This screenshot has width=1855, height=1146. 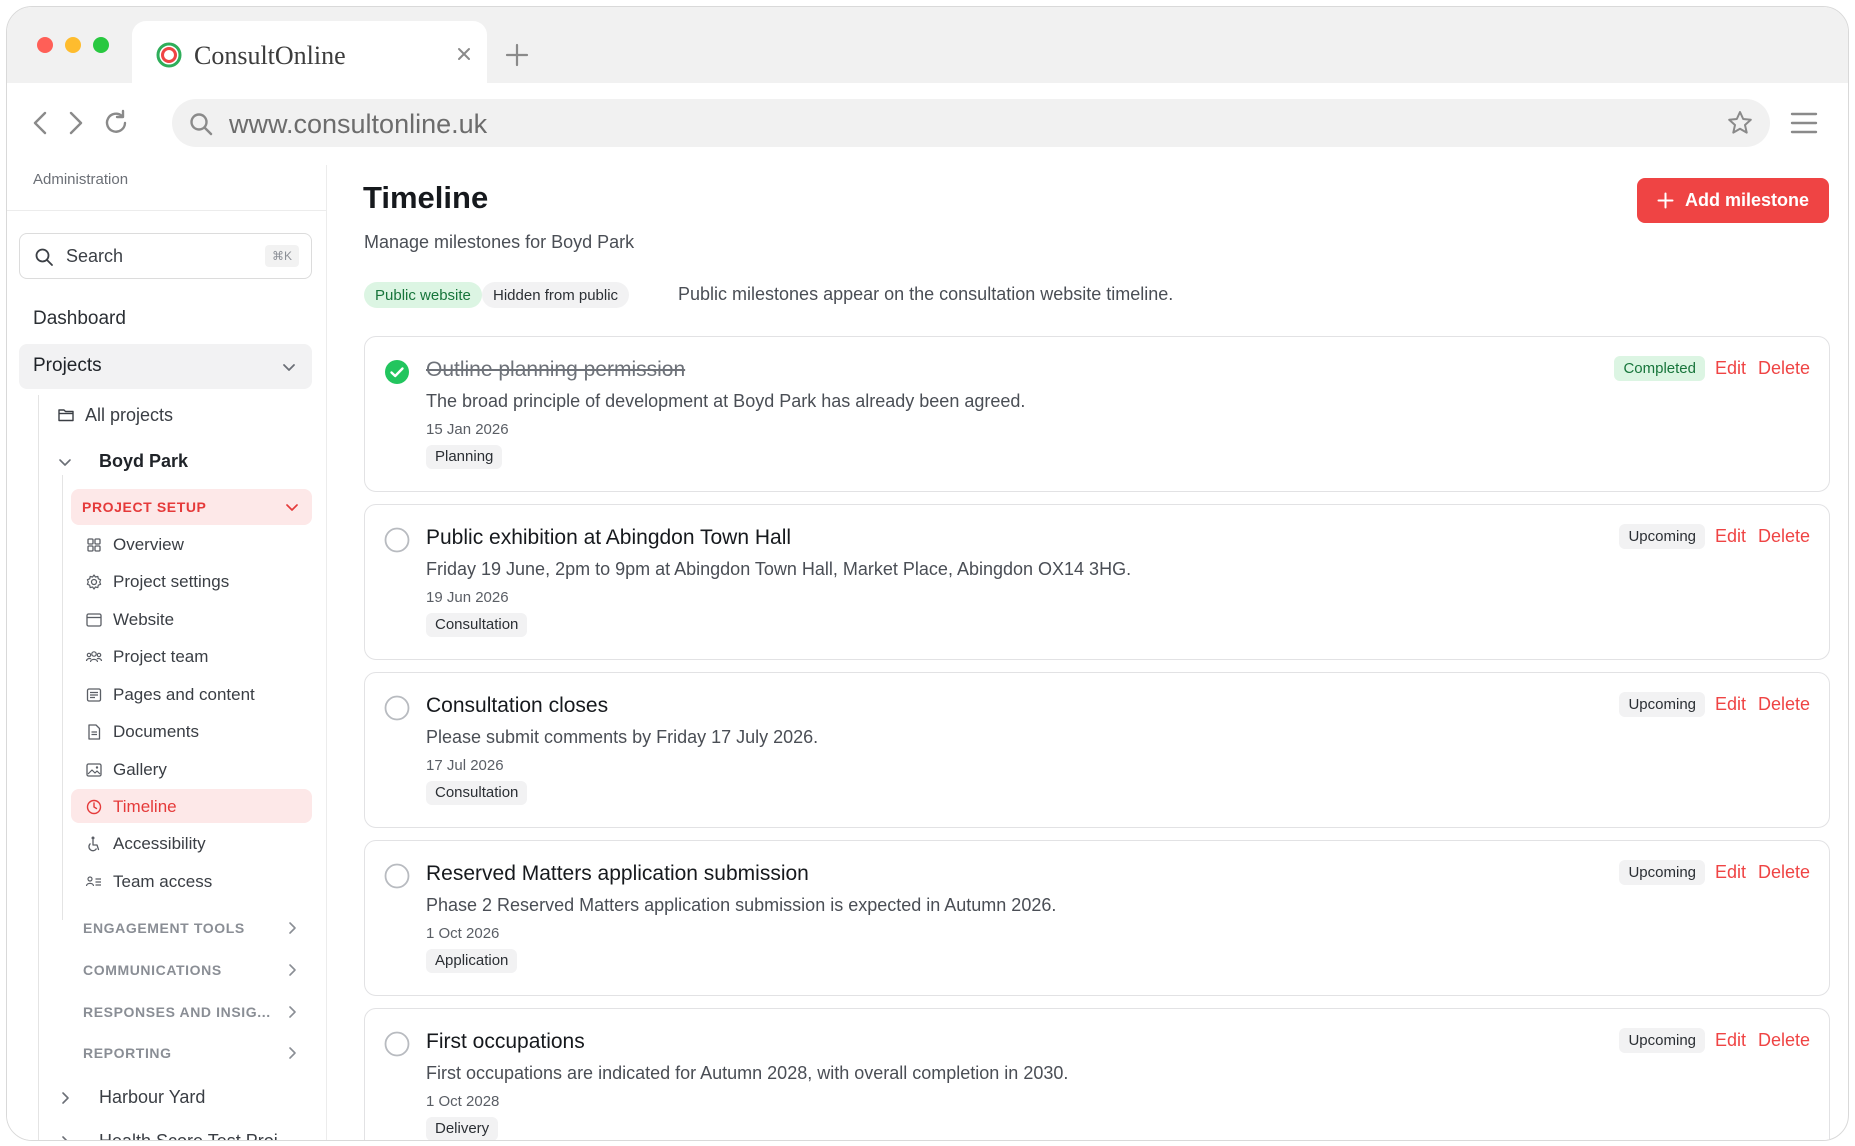 What do you see at coordinates (79, 319) in the screenshot?
I see `sidebar-item-dashboard: Dashboard` at bounding box center [79, 319].